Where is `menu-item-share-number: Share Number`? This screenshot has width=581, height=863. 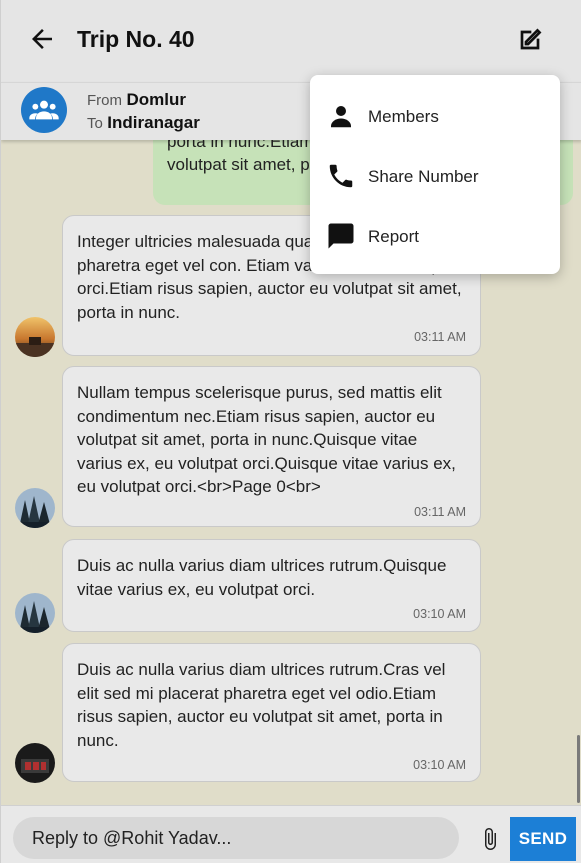
menu-item-share-number: Share Number is located at coordinates (435, 177).